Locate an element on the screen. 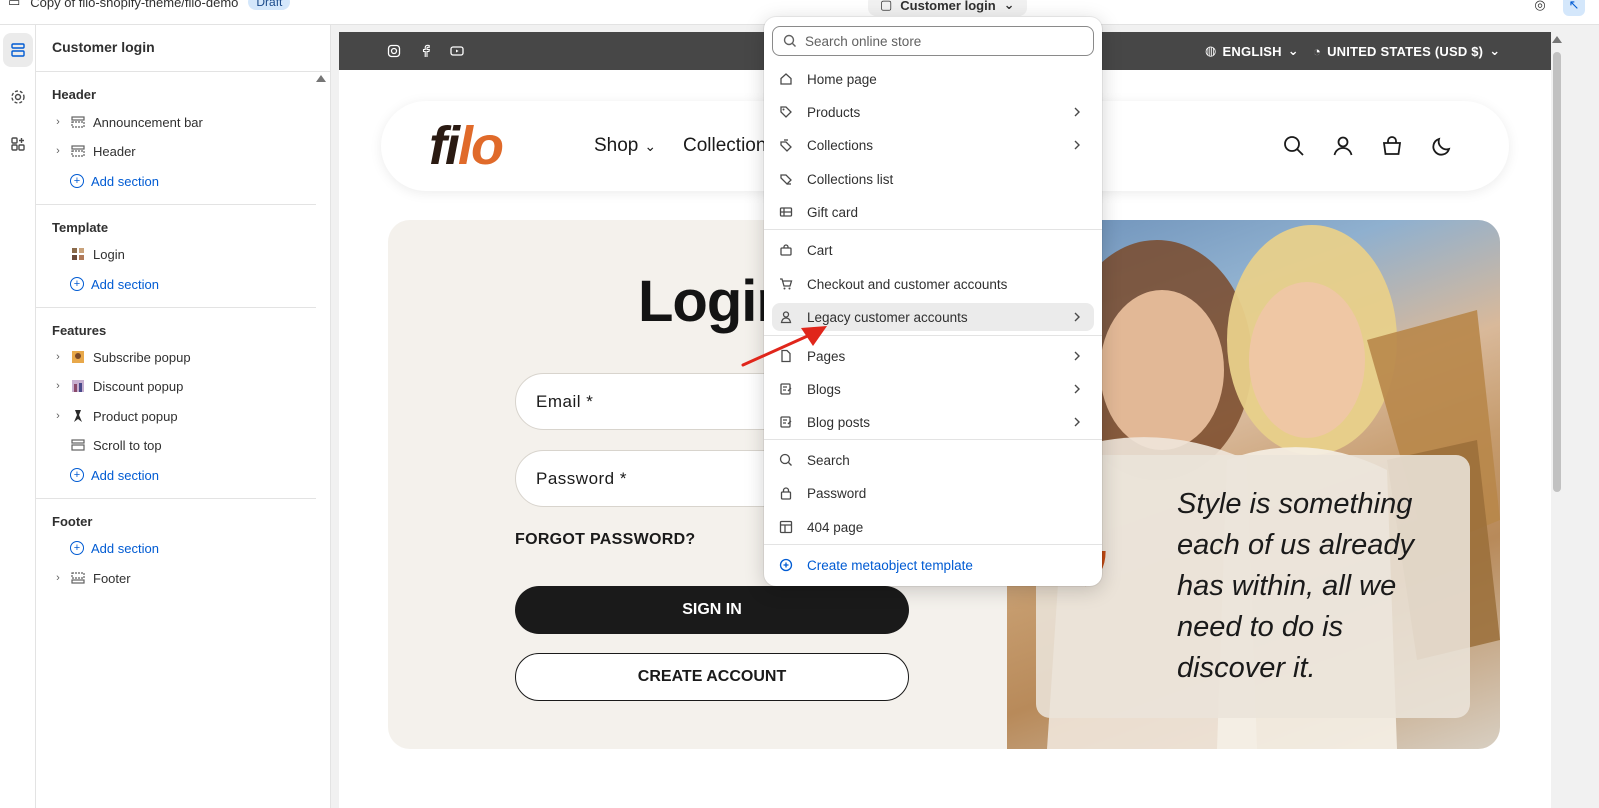 Image resolution: width=1599 pixels, height=808 pixels. add-section-features: + Add section is located at coordinates (105, 475).